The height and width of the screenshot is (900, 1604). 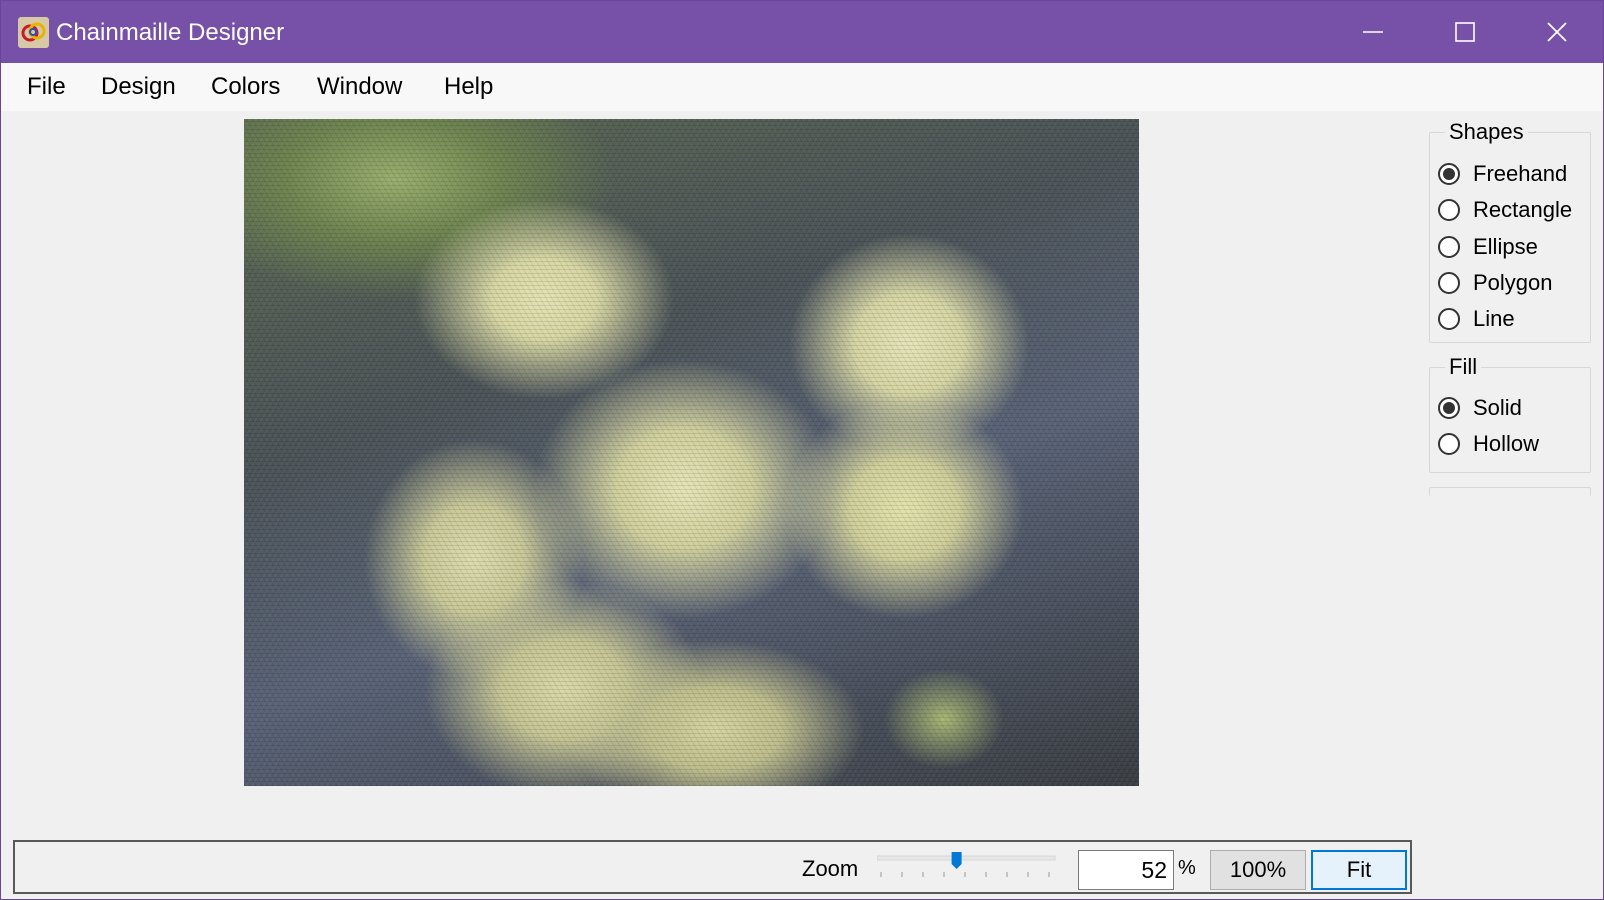 I want to click on minimize-icon, so click(x=1373, y=32).